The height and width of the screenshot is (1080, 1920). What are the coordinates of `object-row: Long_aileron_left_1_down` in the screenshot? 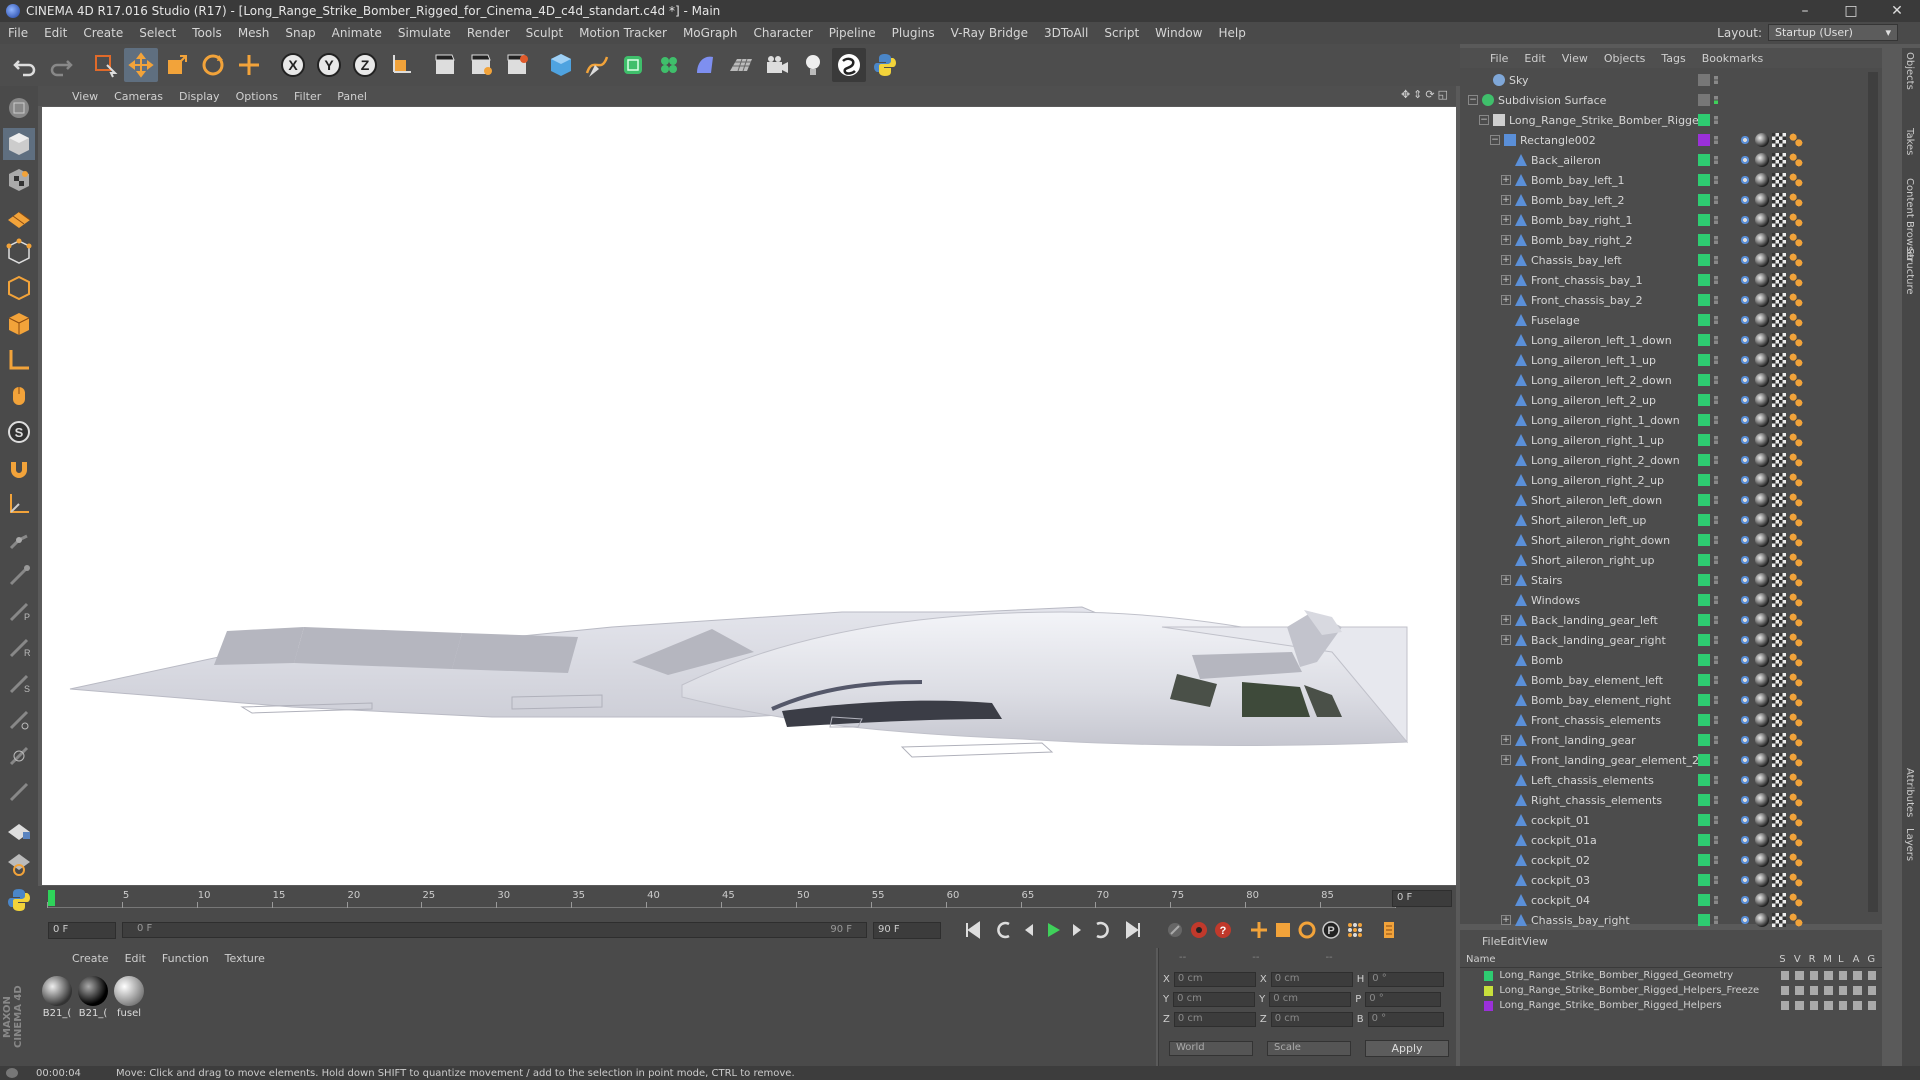 It's located at (1671, 340).